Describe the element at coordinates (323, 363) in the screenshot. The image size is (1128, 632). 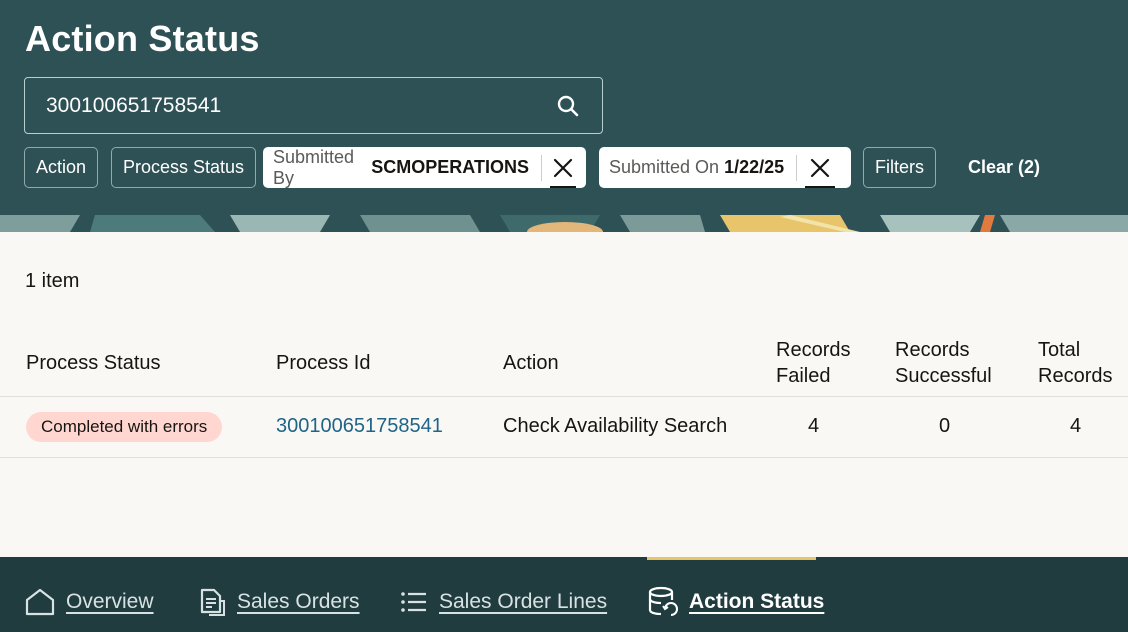
I see `column-header-process-id: Process Id` at that location.